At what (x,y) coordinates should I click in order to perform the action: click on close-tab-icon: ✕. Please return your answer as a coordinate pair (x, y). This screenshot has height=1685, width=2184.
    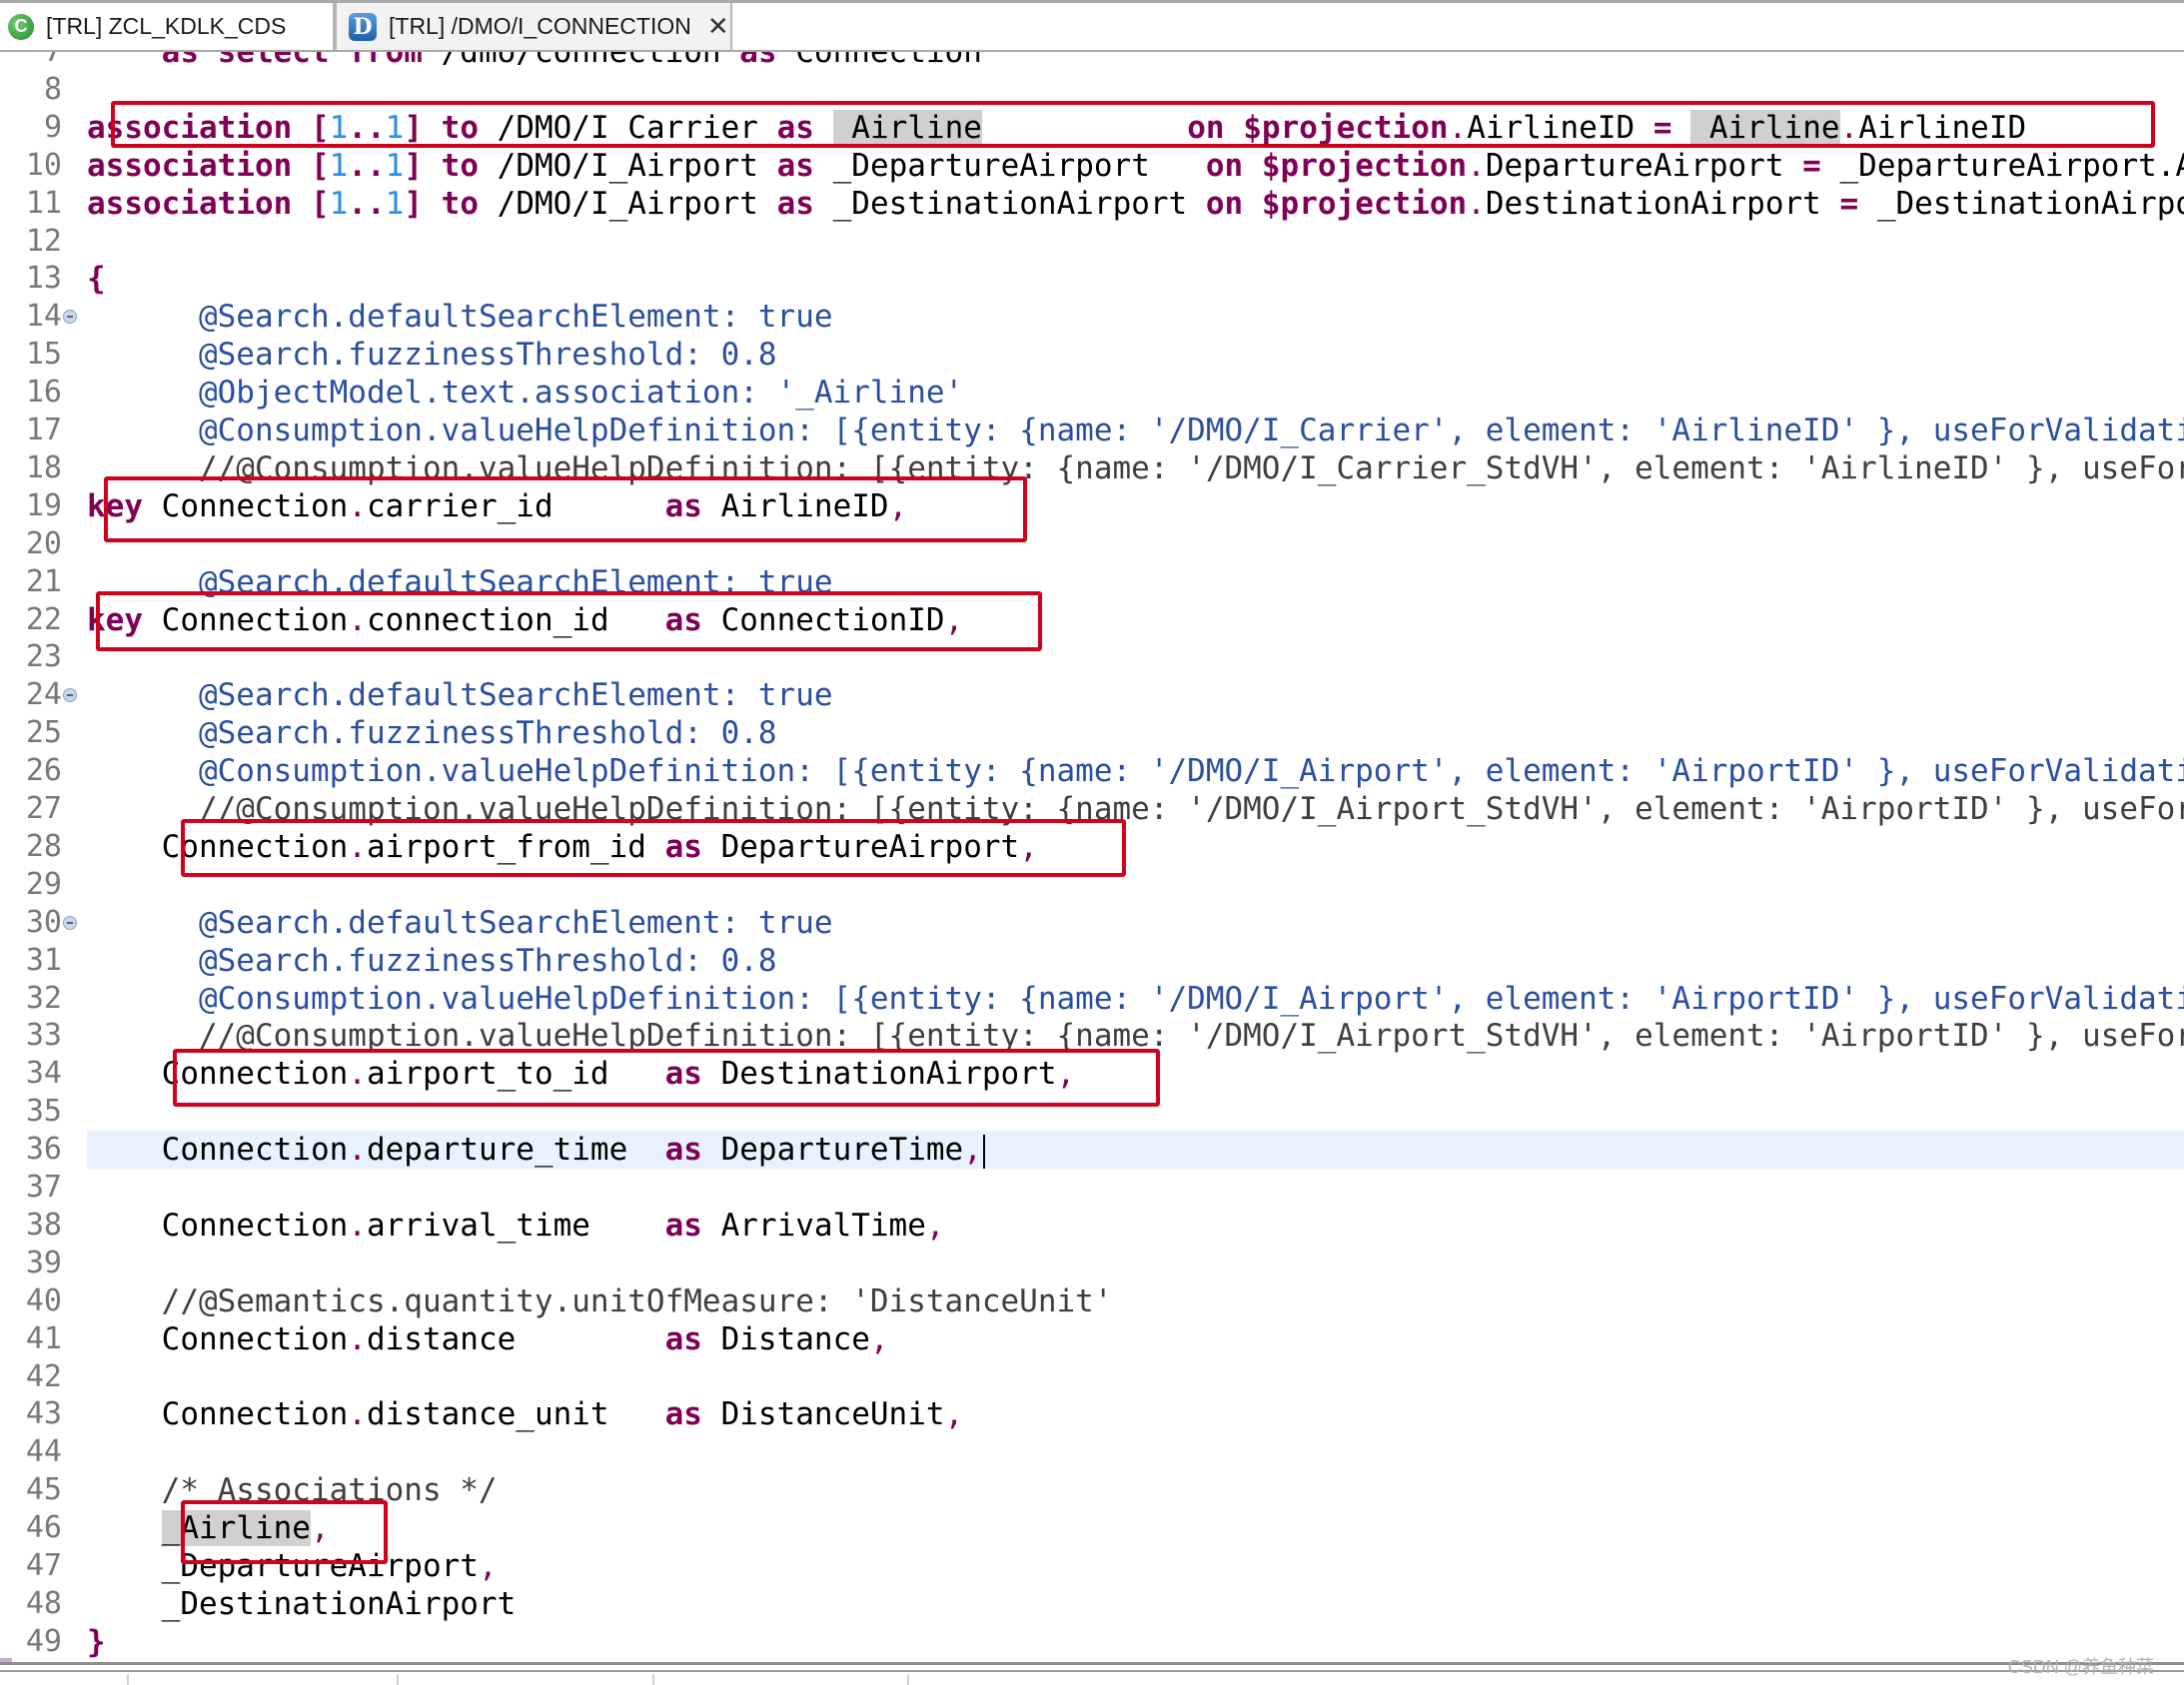
    Looking at the image, I should click on (718, 26).